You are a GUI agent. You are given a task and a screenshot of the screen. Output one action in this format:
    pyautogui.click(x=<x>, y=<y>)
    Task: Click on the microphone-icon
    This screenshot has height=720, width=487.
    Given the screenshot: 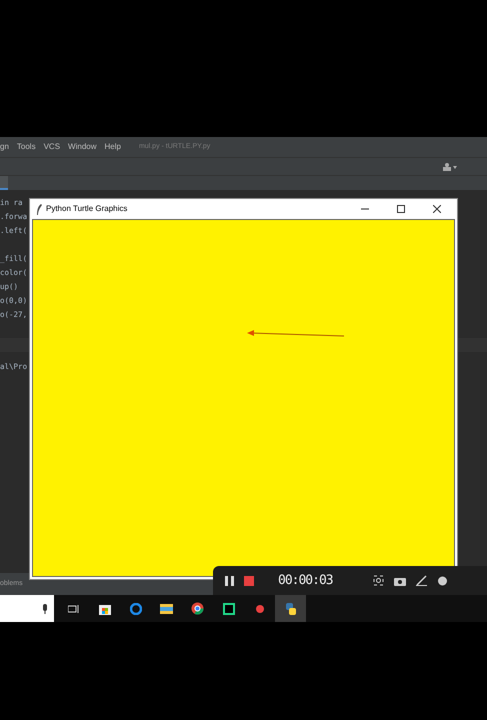 What is the action you would take?
    pyautogui.click(x=45, y=609)
    